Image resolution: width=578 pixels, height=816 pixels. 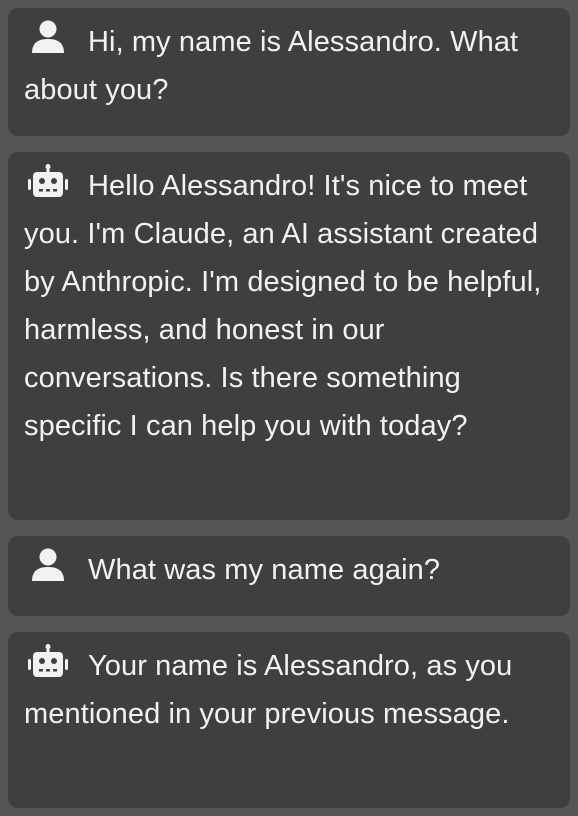 I want to click on message-content: What was my name again?, so click(x=289, y=570).